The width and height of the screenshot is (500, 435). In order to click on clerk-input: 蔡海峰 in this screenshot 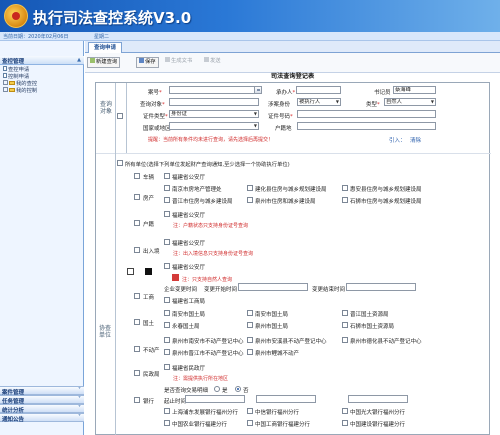, I will do `click(414, 90)`.